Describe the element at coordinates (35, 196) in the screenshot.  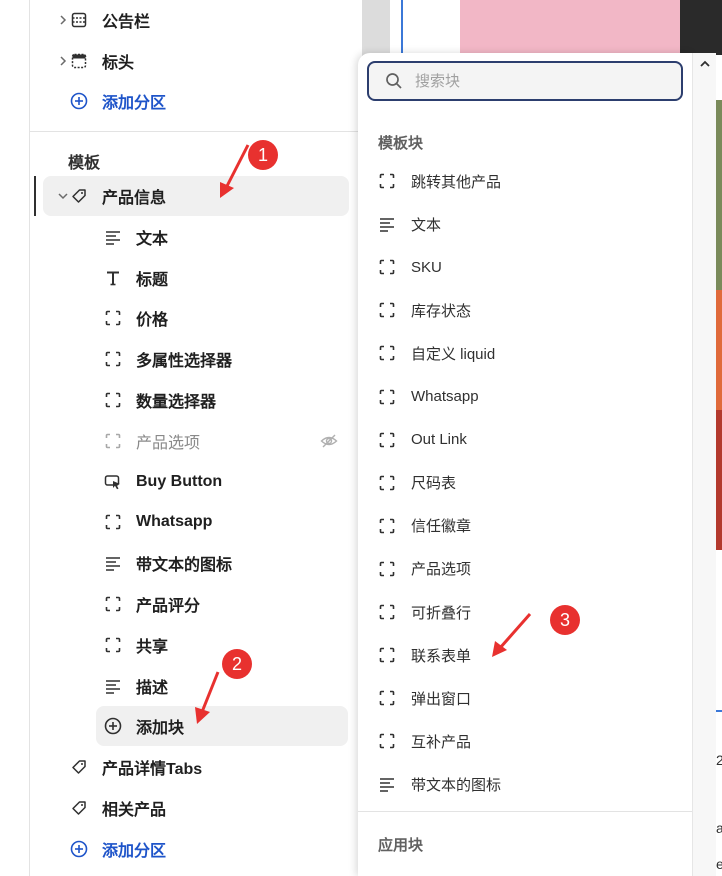
I see `active-indicator` at that location.